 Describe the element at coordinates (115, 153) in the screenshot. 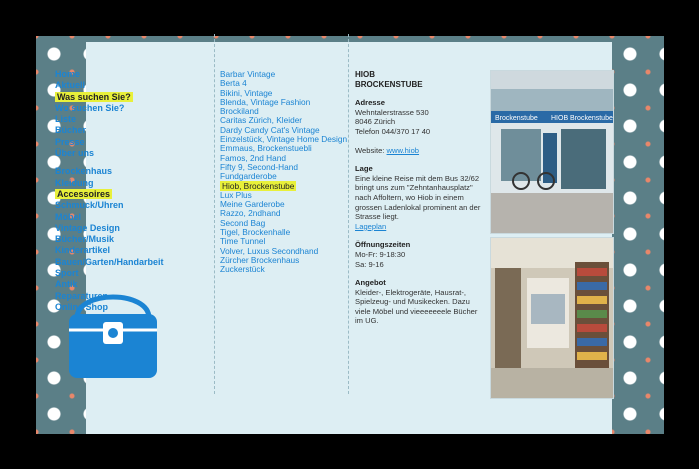

I see `nav-ueber-uns: Über uns` at that location.